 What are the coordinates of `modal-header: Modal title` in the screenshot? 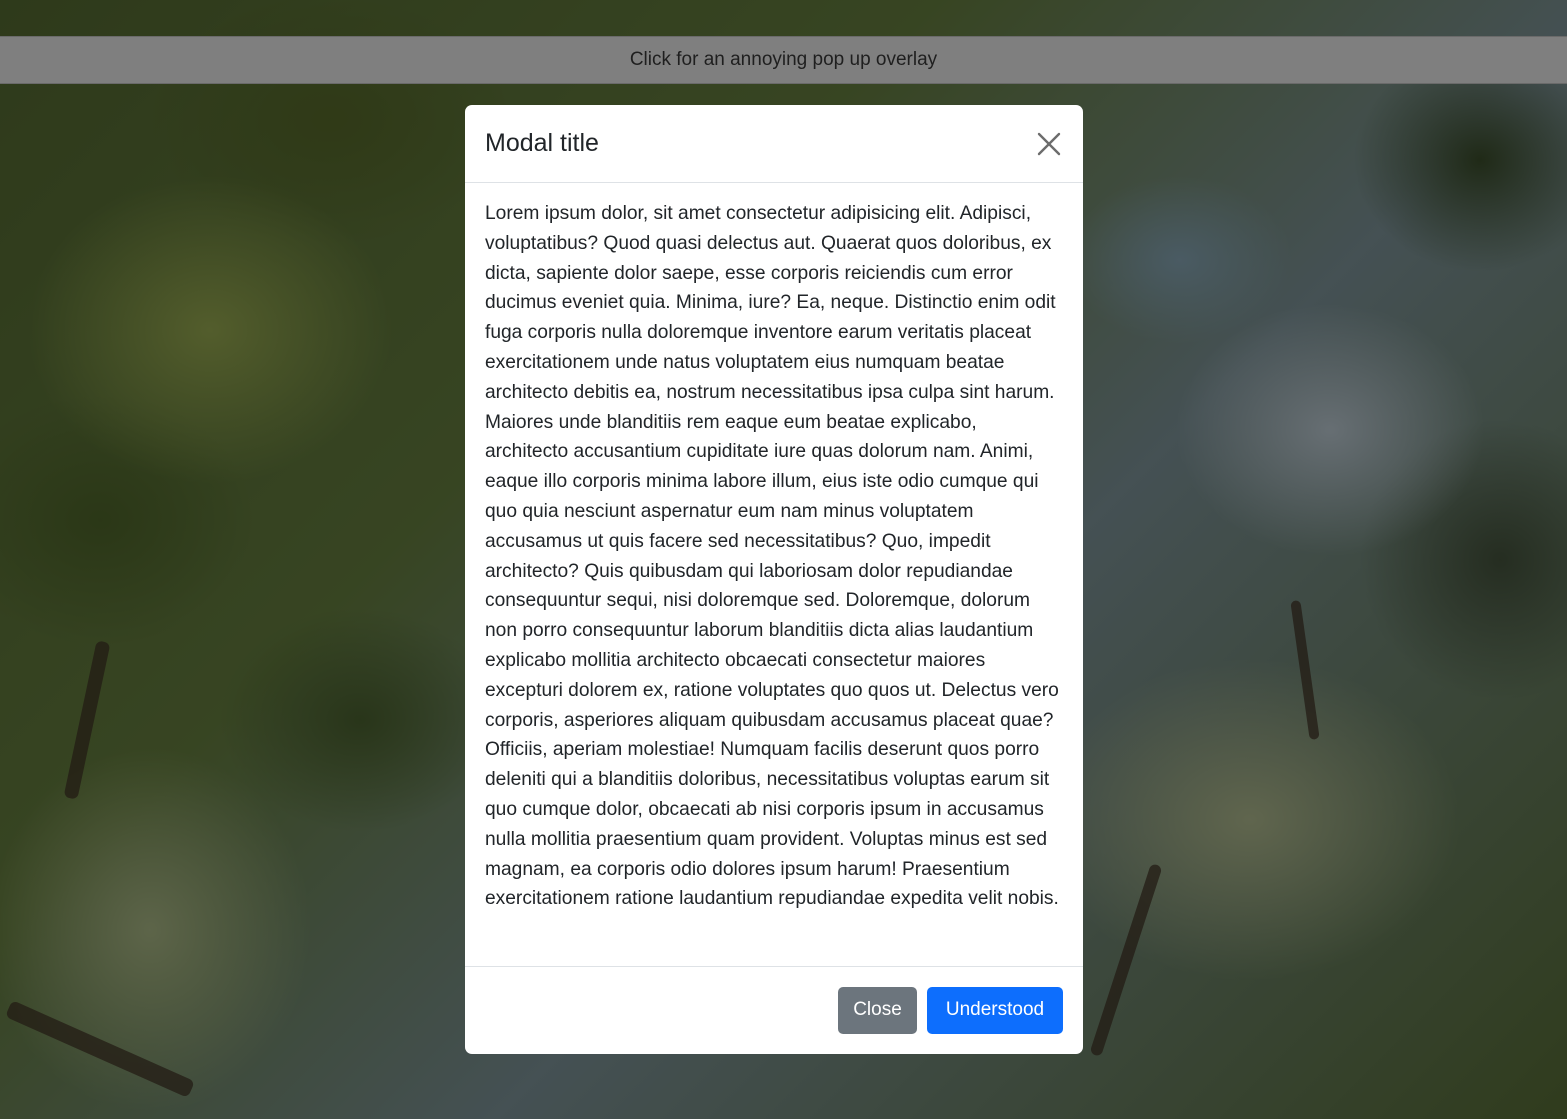 It's located at (774, 144).